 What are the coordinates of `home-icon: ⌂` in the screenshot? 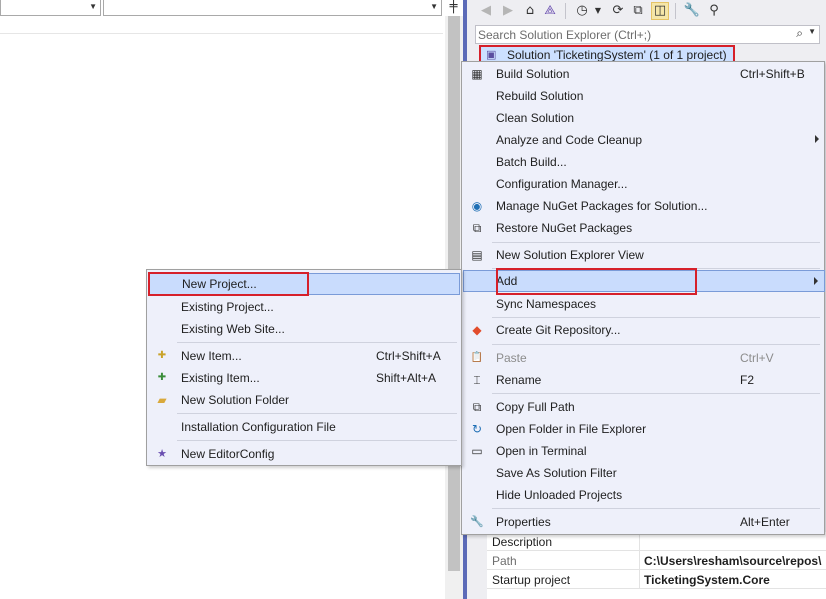 It's located at (530, 11).